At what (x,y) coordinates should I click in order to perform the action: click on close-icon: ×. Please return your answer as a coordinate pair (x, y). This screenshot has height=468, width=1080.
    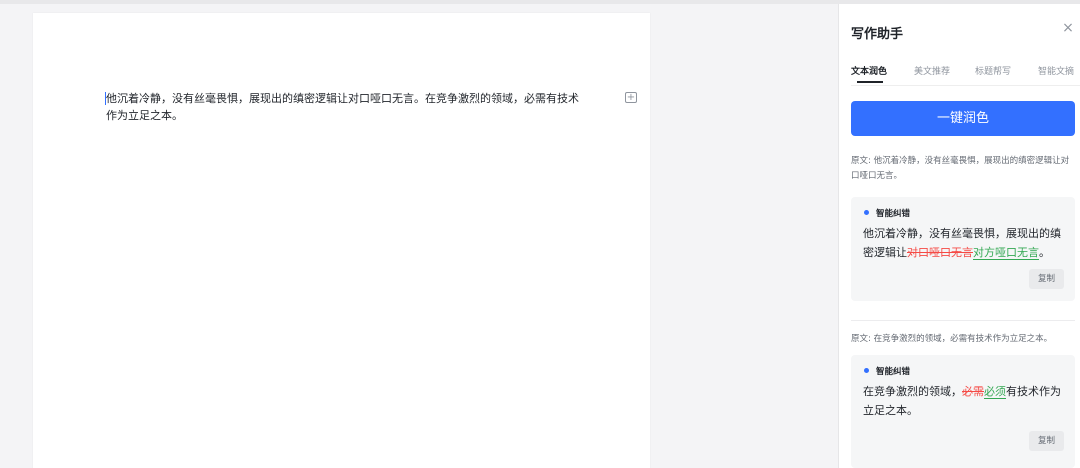
    Looking at the image, I should click on (1068, 28).